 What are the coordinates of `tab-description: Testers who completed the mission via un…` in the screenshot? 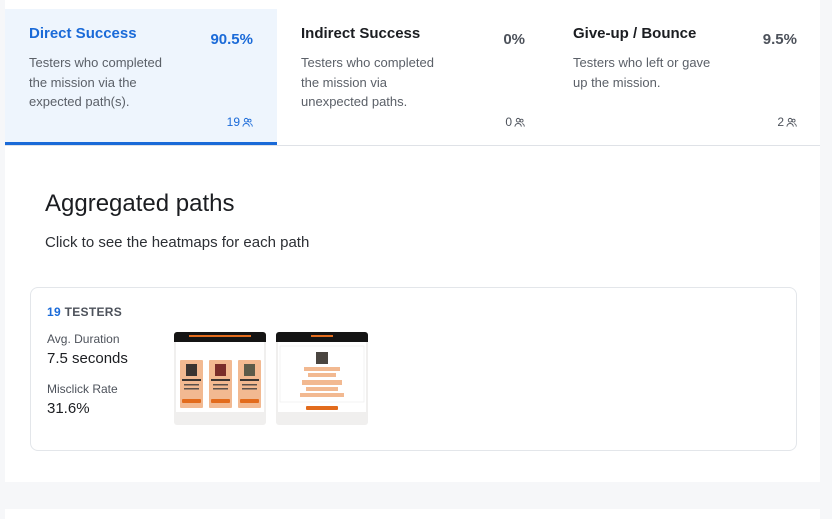 It's located at (367, 82).